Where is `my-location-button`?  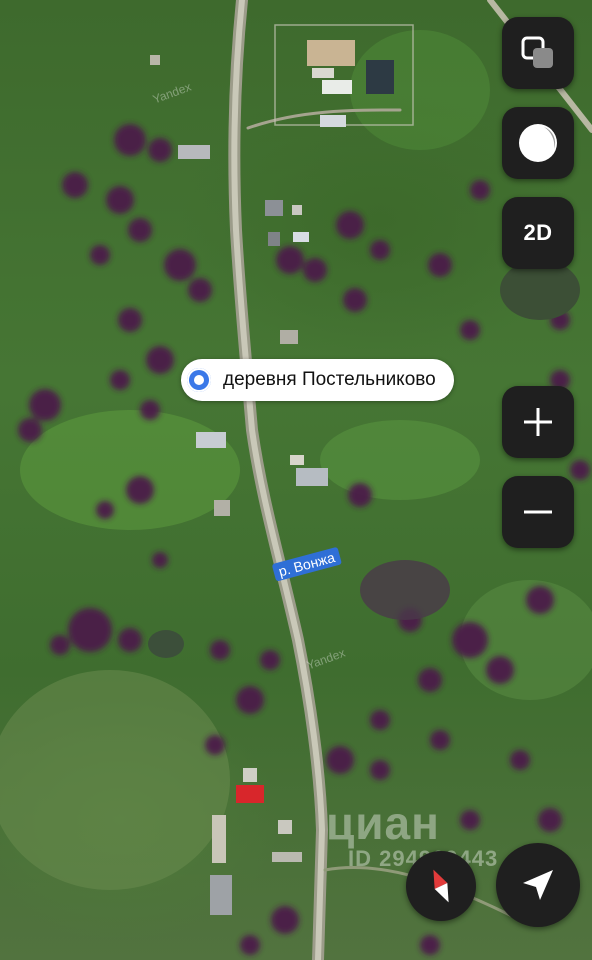
my-location-button is located at coordinates (538, 885).